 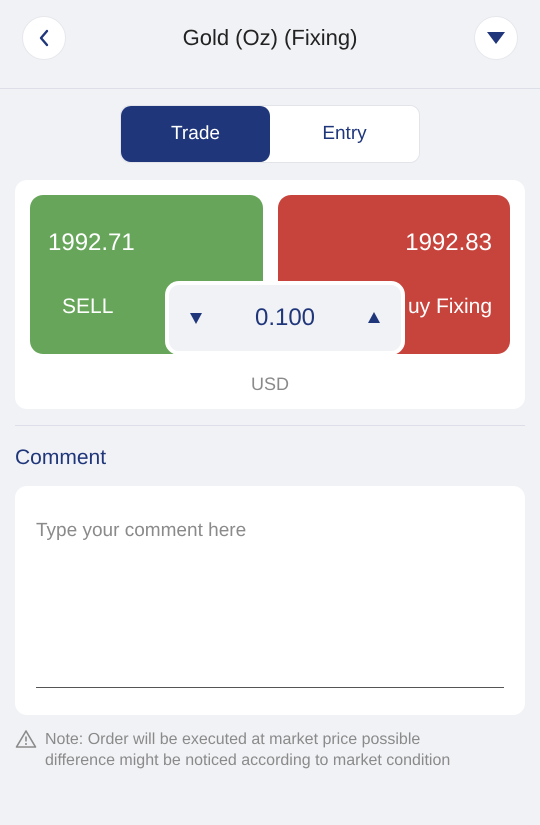 I want to click on note-text: Note: Order will be executed at market price possible difference might be noticed according to market condition, so click(x=248, y=750).